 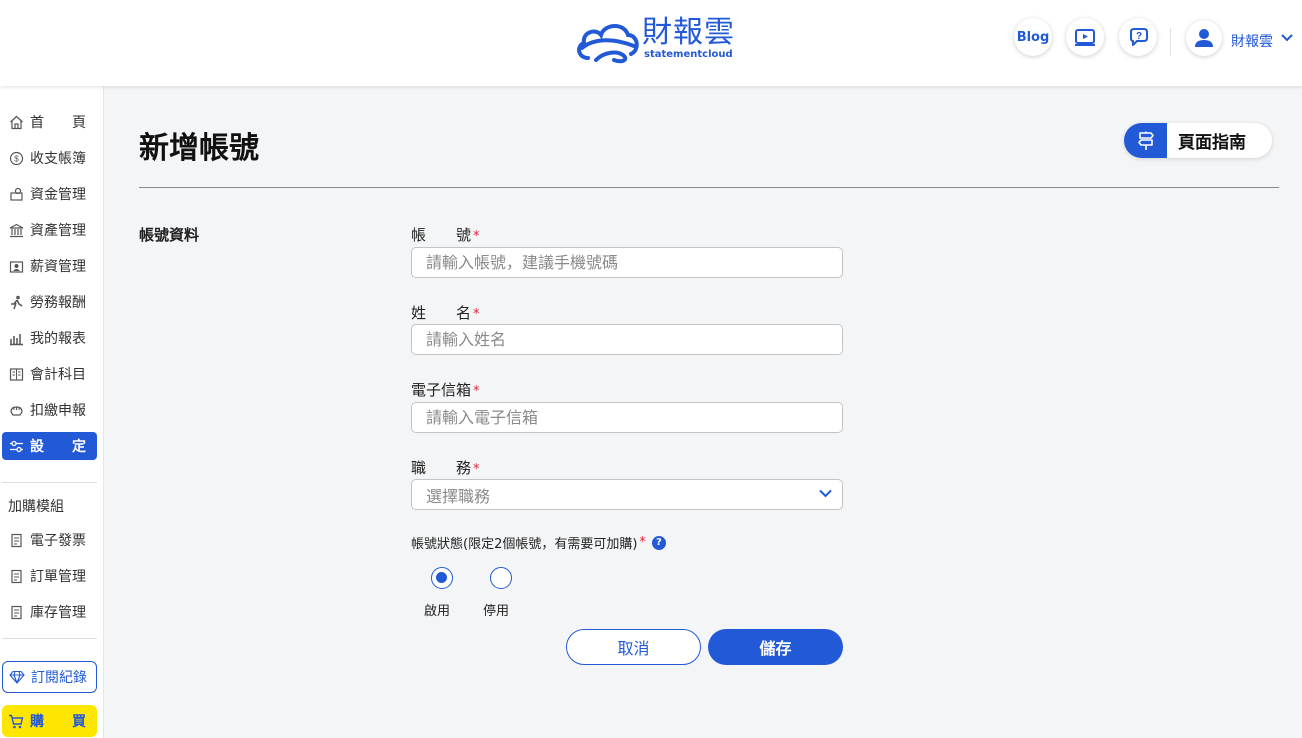 I want to click on sidebar-item-reports: 我的報表, so click(x=49, y=338).